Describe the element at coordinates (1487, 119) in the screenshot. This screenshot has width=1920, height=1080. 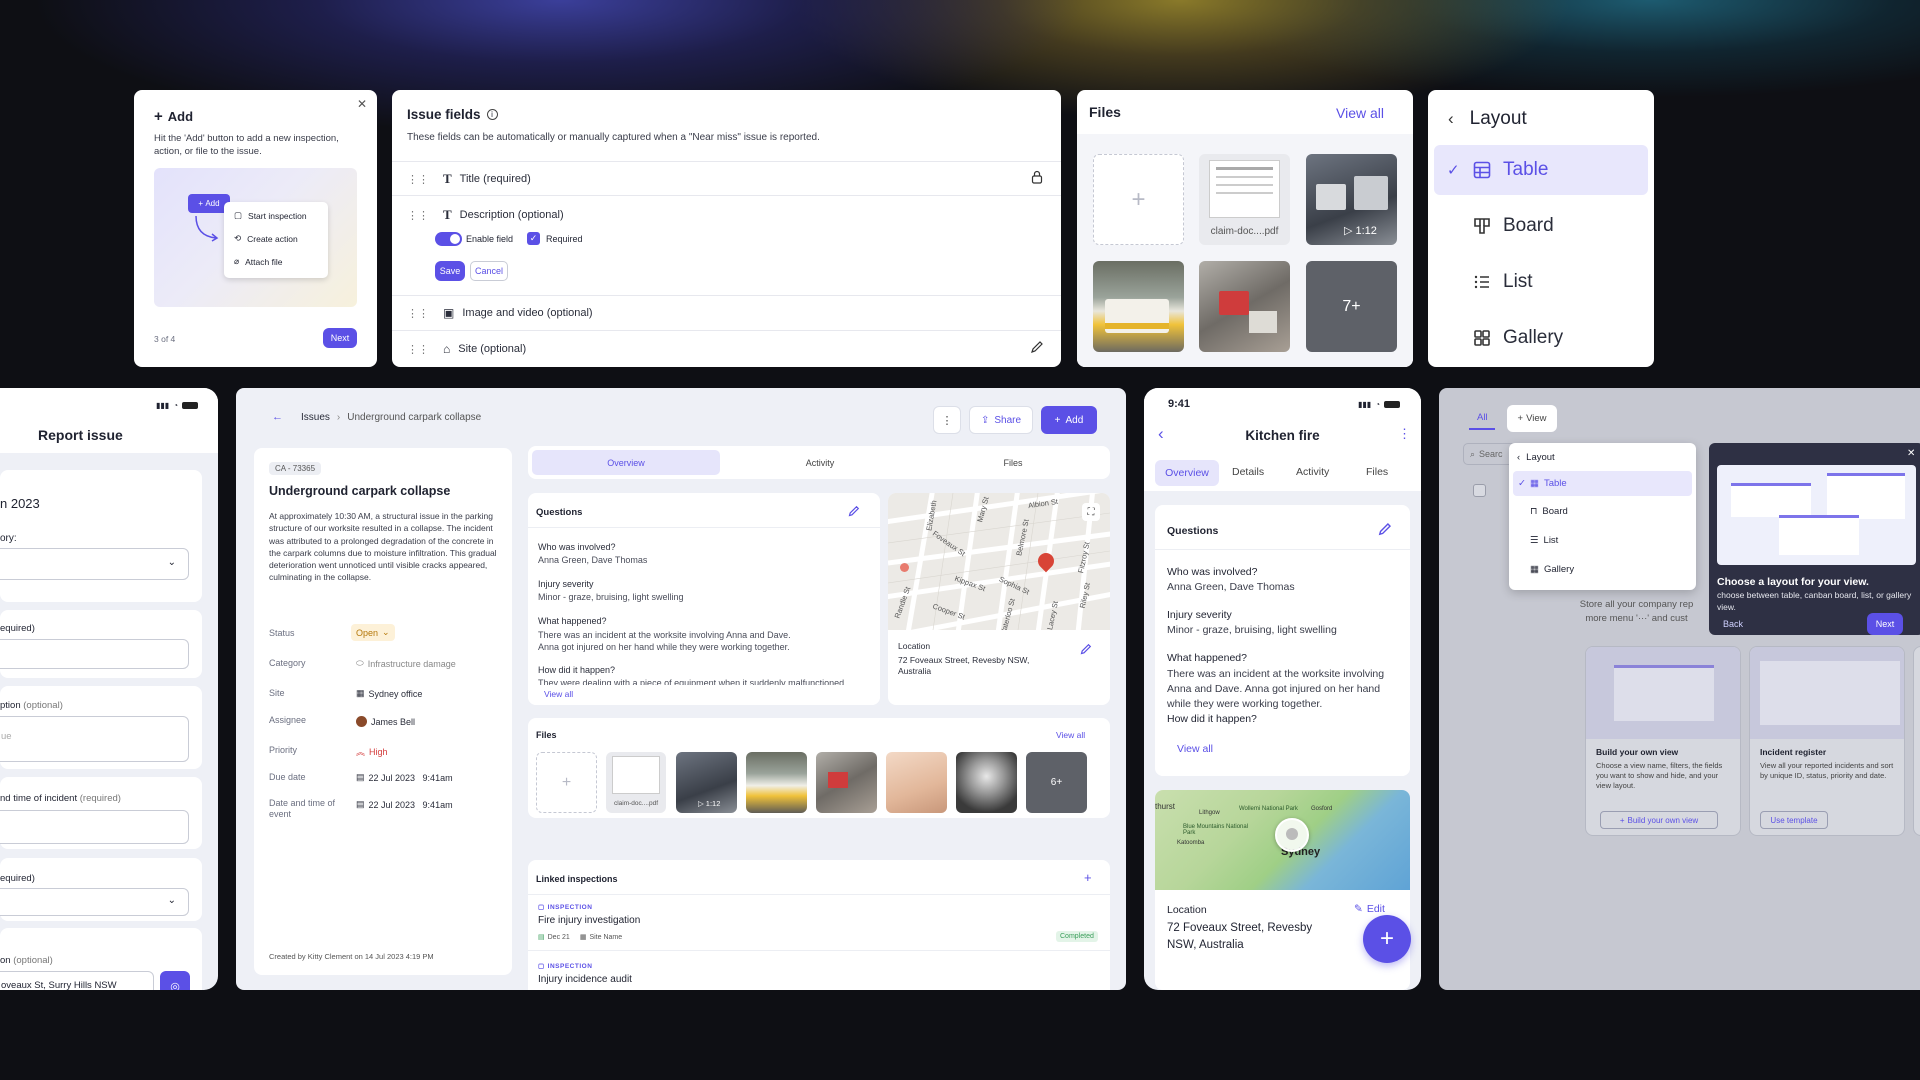
I see `layout-menu-header: ‹ Layout` at that location.